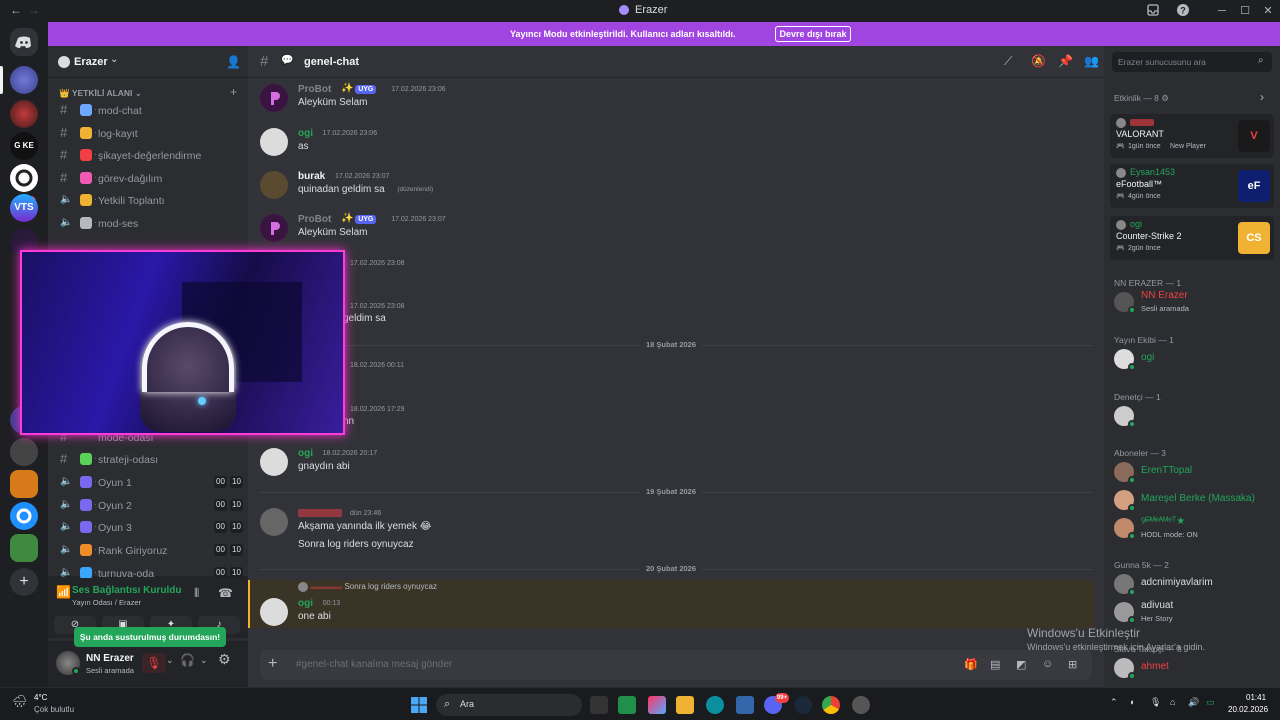  Describe the element at coordinates (148, 62) in the screenshot. I see `server-header: Erazer ⌄ 👤` at that location.